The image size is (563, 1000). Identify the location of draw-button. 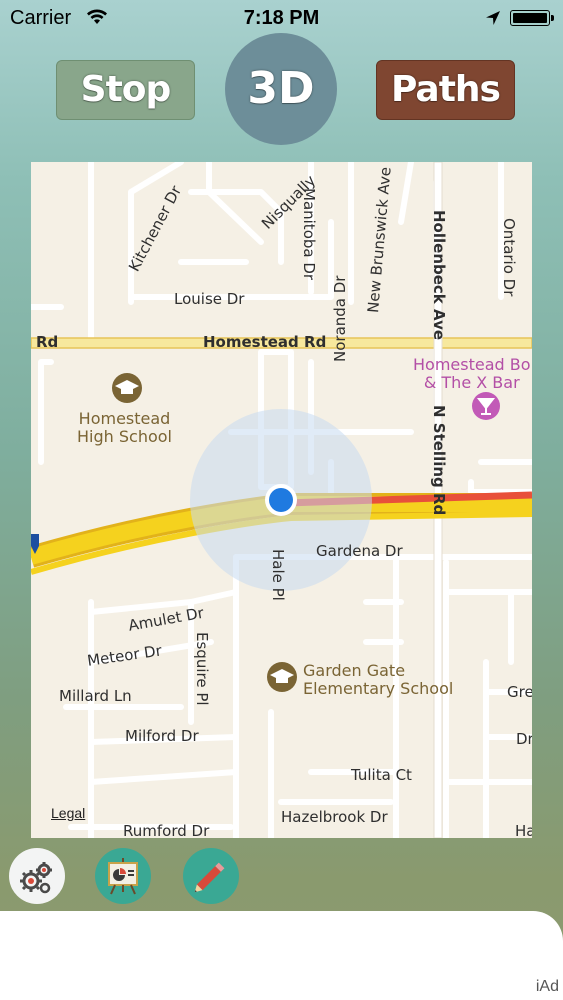
(211, 876).